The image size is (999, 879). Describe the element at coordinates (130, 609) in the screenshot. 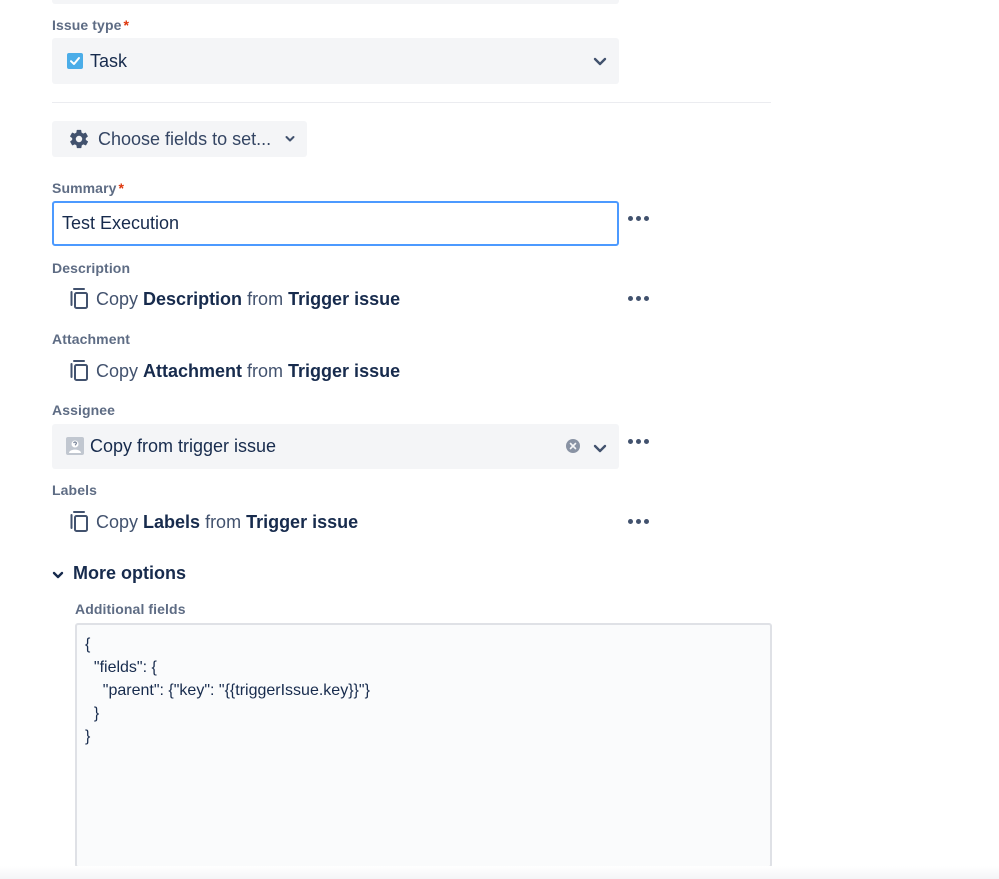

I see `additional-fields-label: Additional fields` at that location.